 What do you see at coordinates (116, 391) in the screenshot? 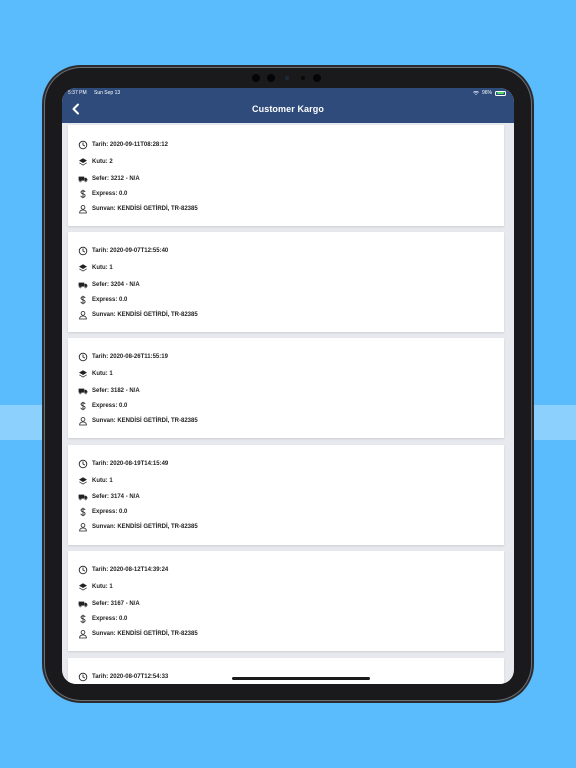
I see `shipment-trip: Sefer: 3182 - N/A` at bounding box center [116, 391].